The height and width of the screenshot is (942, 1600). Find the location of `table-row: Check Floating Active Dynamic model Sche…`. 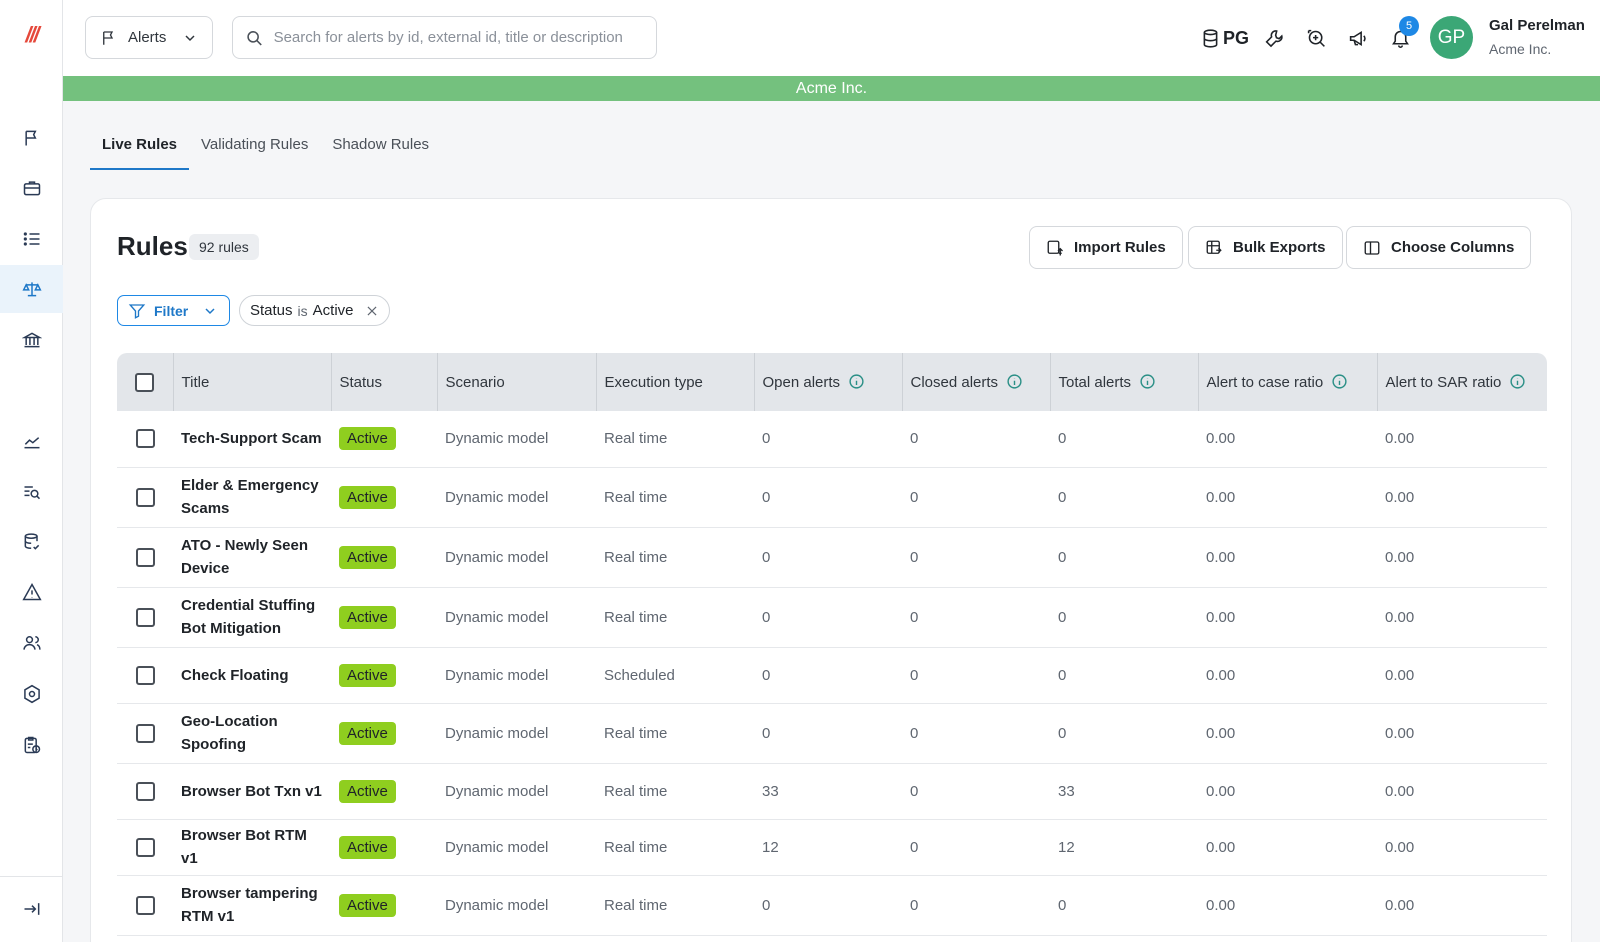

table-row: Check Floating Active Dynamic model Sche… is located at coordinates (832, 675).